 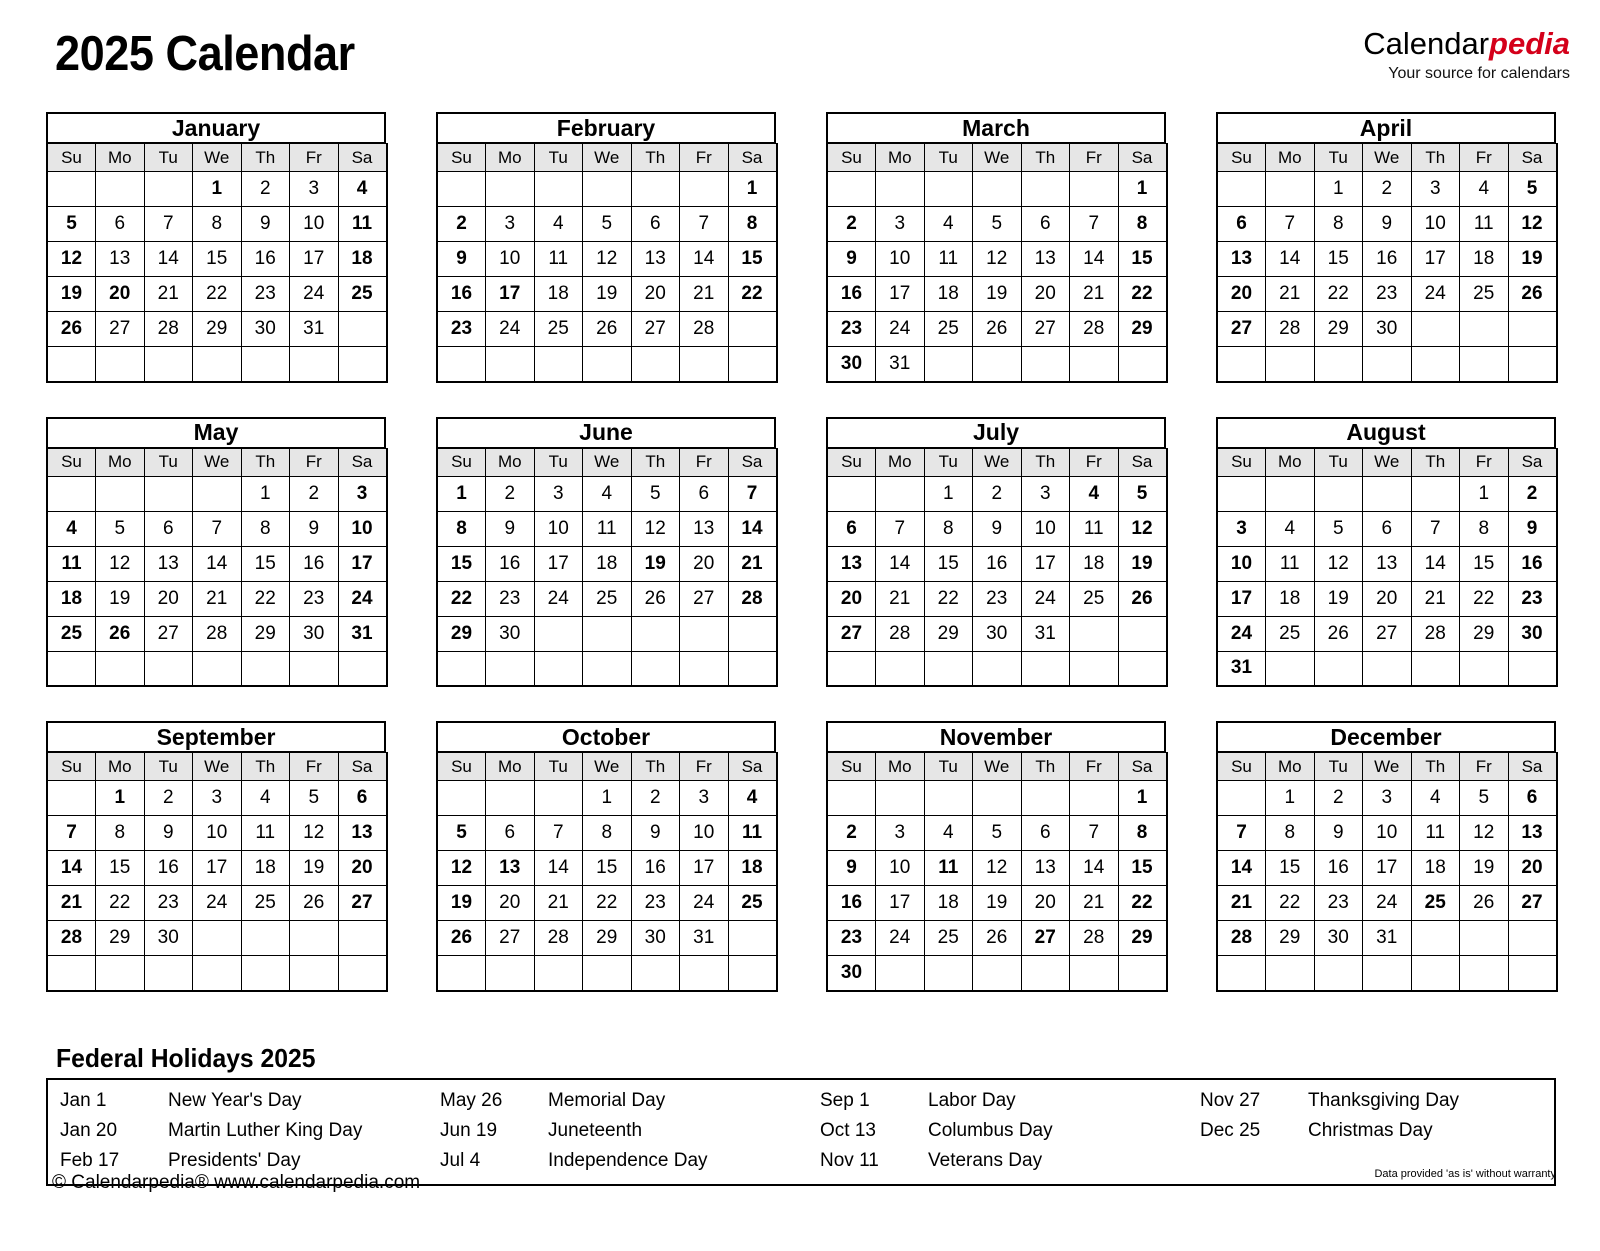 What do you see at coordinates (1290, 528) in the screenshot?
I see `day-cell: 4` at bounding box center [1290, 528].